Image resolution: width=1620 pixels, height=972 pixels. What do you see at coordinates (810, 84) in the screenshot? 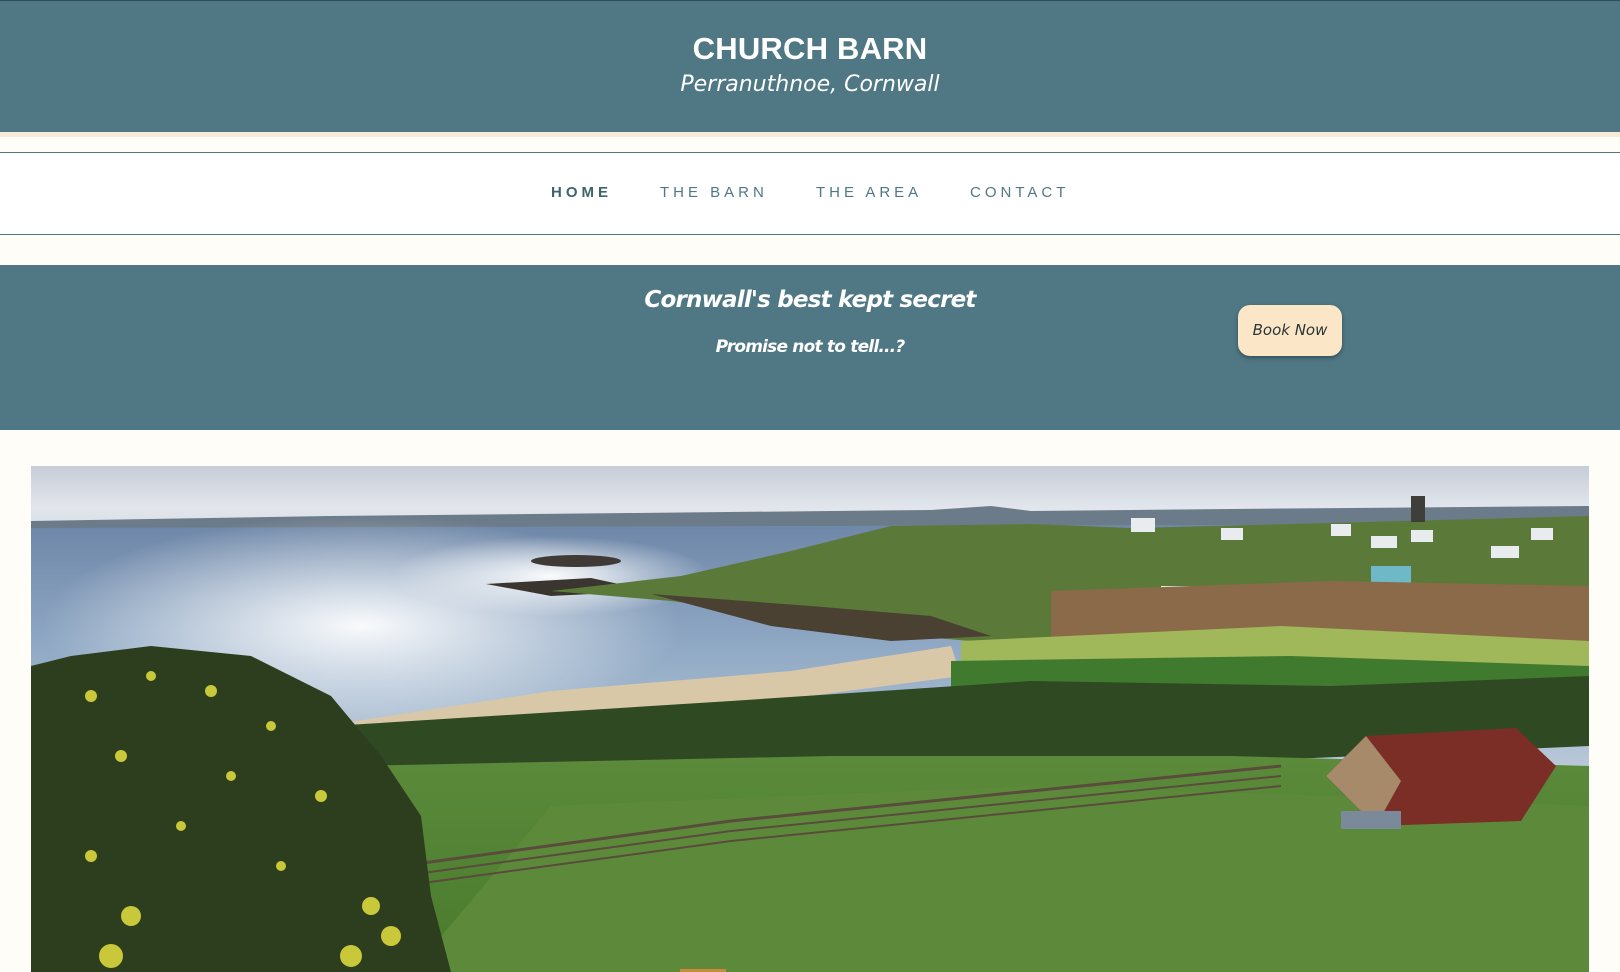
I see `site-subtitle: Perranuthnoe, Cornwall` at bounding box center [810, 84].